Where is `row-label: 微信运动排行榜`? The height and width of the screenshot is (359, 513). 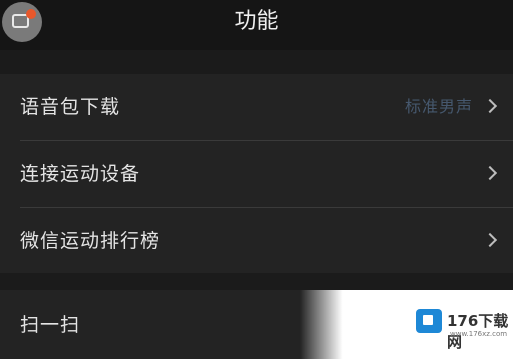
row-label: 微信运动排行榜 is located at coordinates (90, 241).